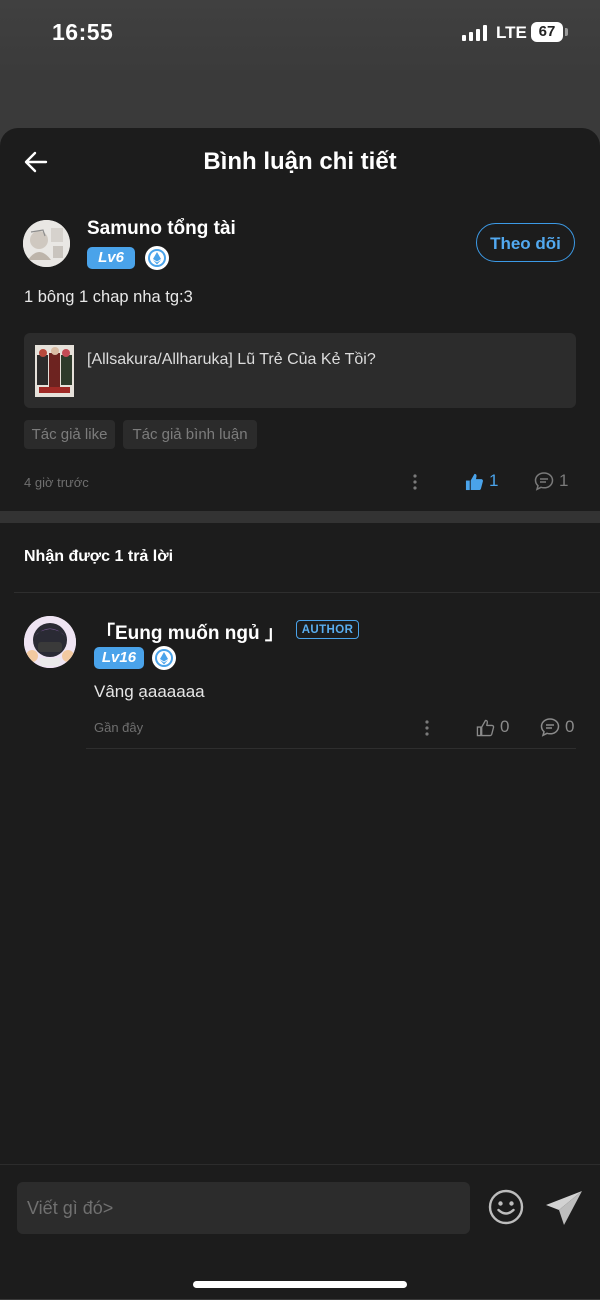 The image size is (600, 1300). I want to click on reply-button: 0, so click(557, 727).